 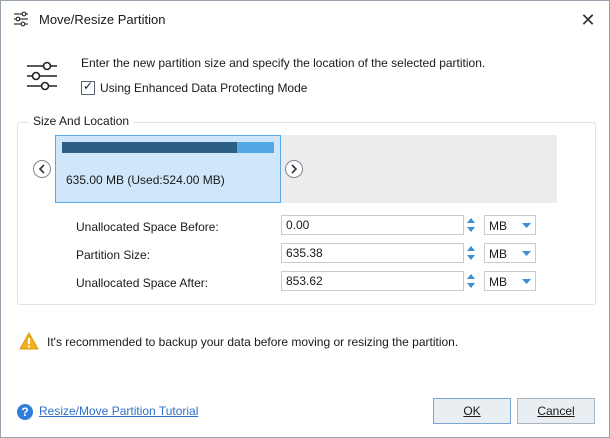 I want to click on close-icon: ✕, so click(x=588, y=20).